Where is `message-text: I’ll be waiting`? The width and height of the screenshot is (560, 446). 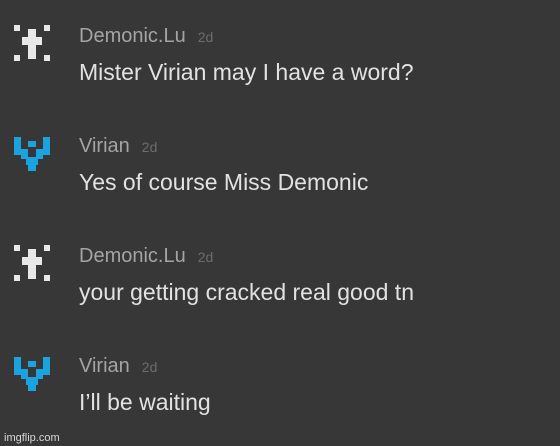
message-text: I’ll be waiting is located at coordinates (145, 402).